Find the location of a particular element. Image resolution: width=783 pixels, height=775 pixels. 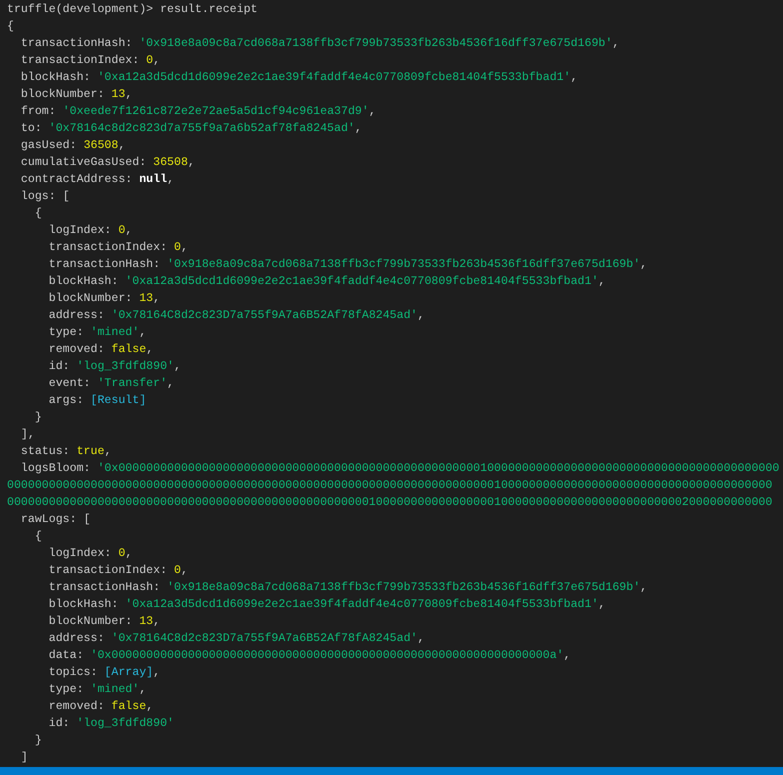

property-key: args: is located at coordinates (66, 400).